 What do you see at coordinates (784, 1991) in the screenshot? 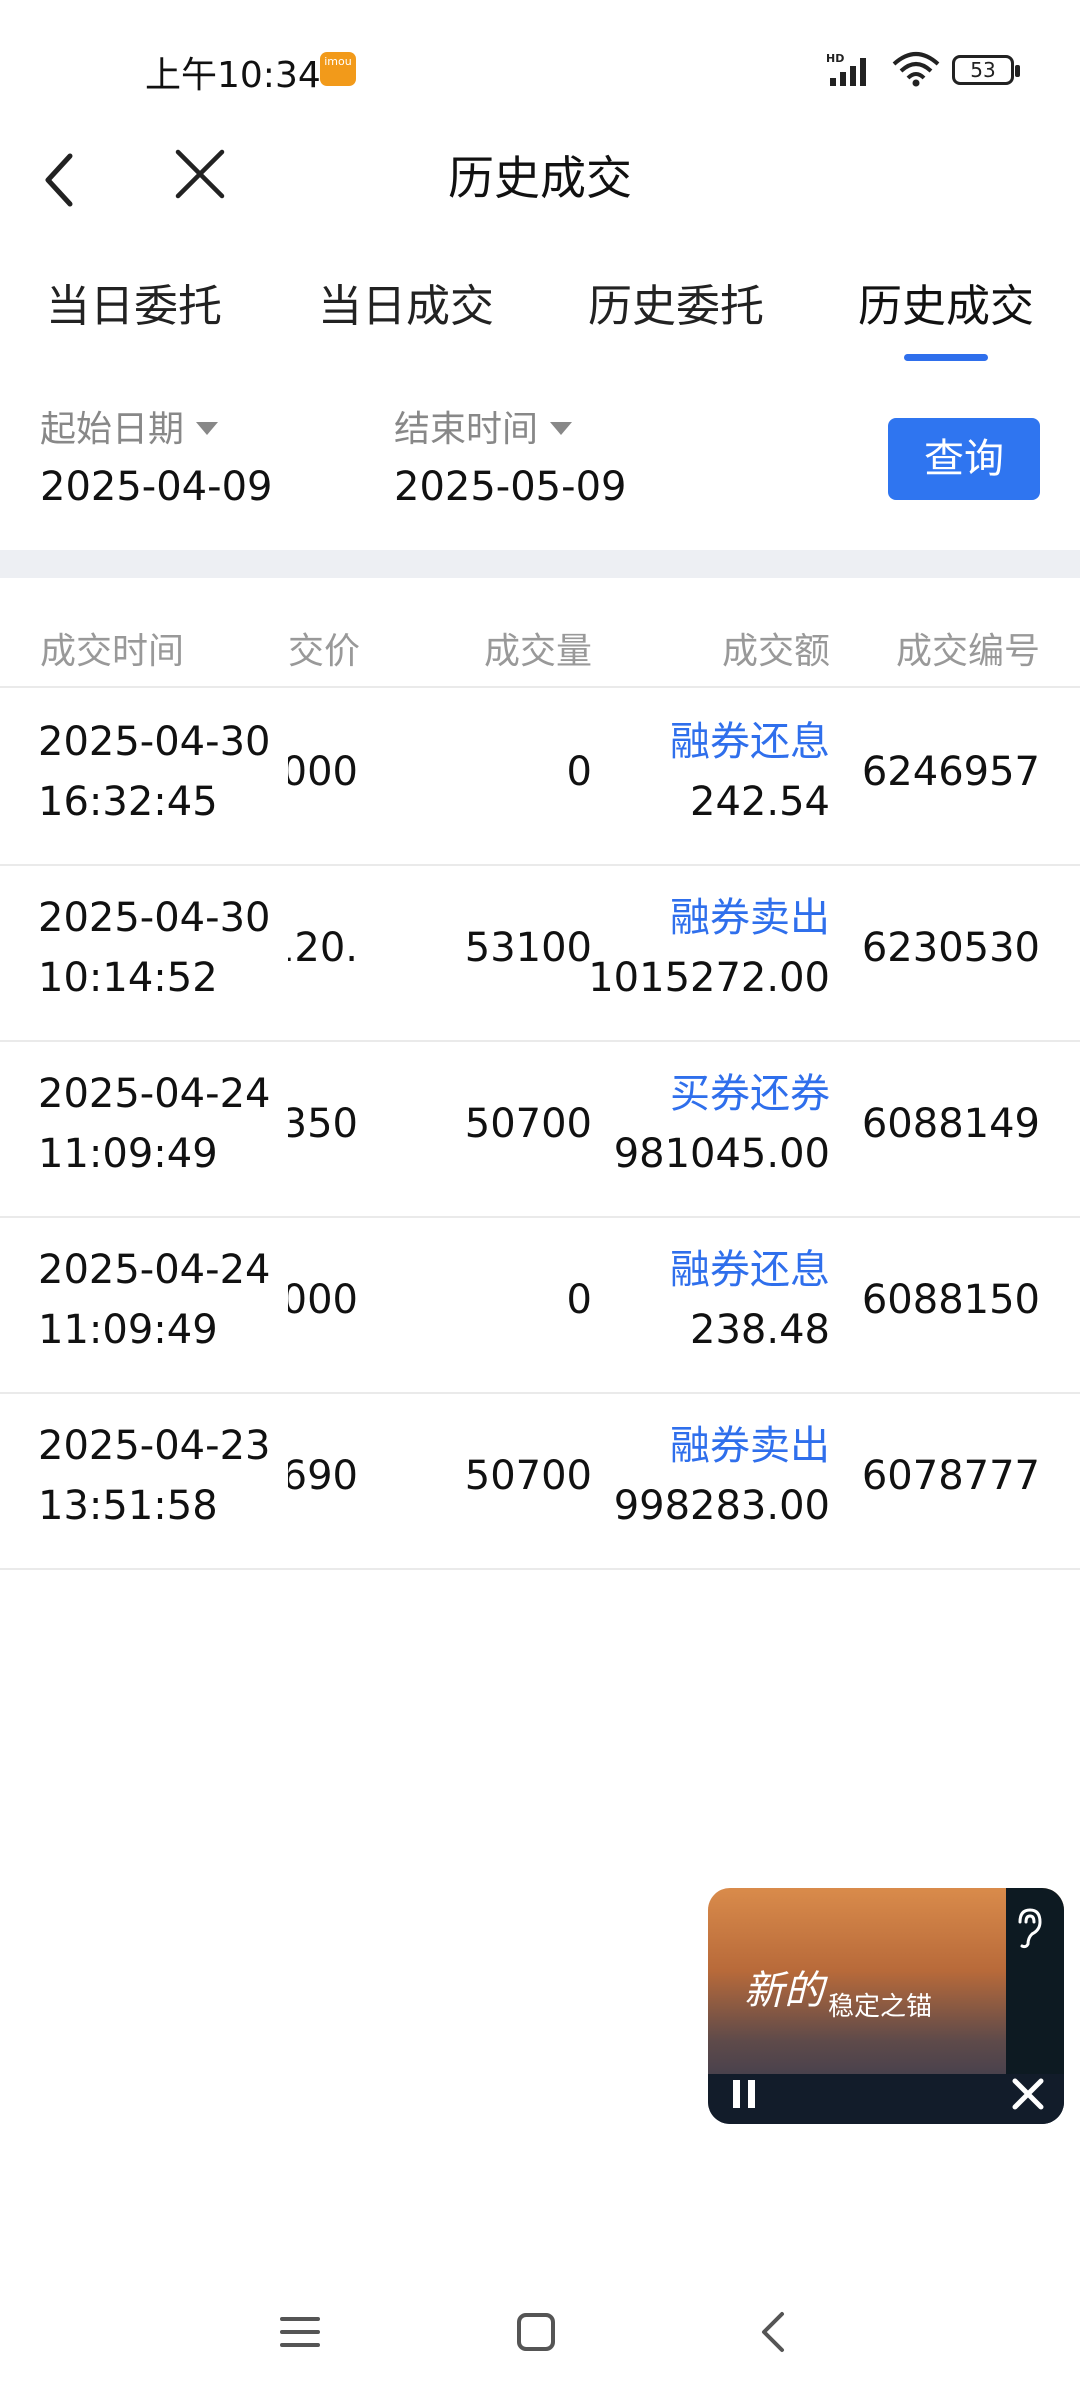
I see `video-title-big: 新的` at bounding box center [784, 1991].